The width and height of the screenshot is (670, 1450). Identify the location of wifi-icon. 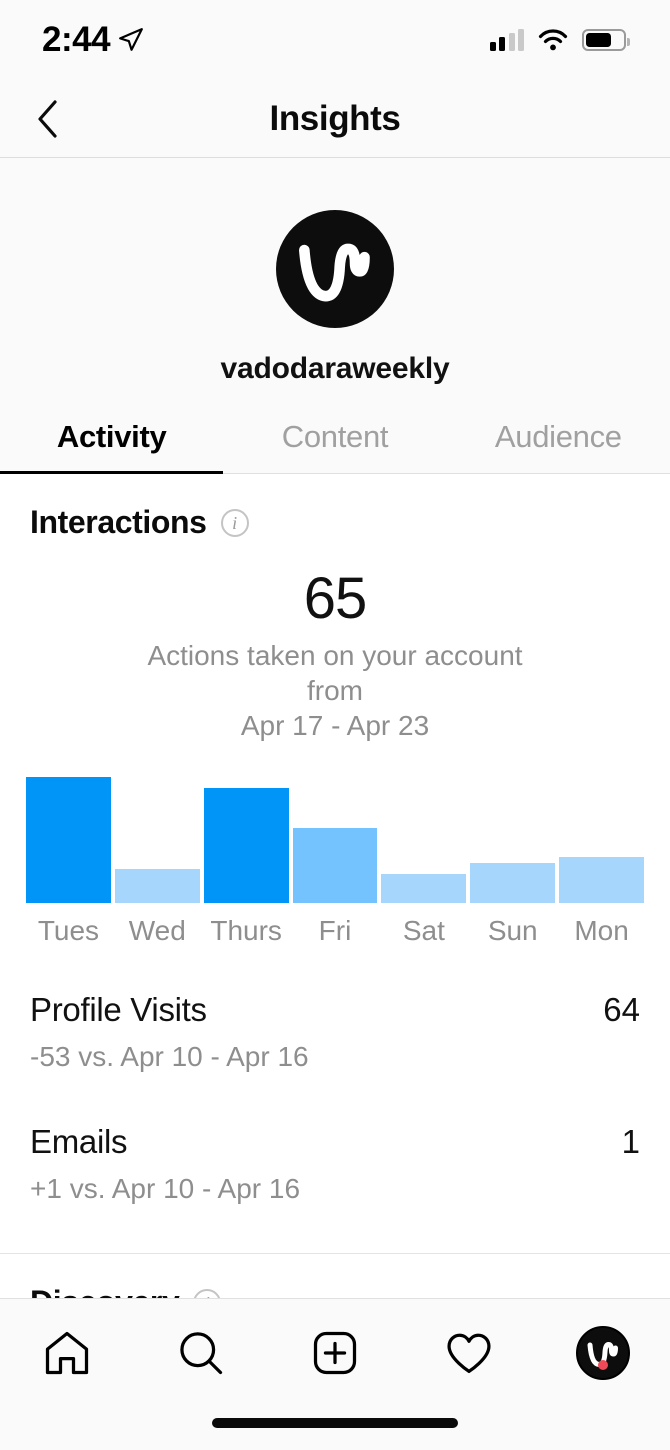
(553, 40).